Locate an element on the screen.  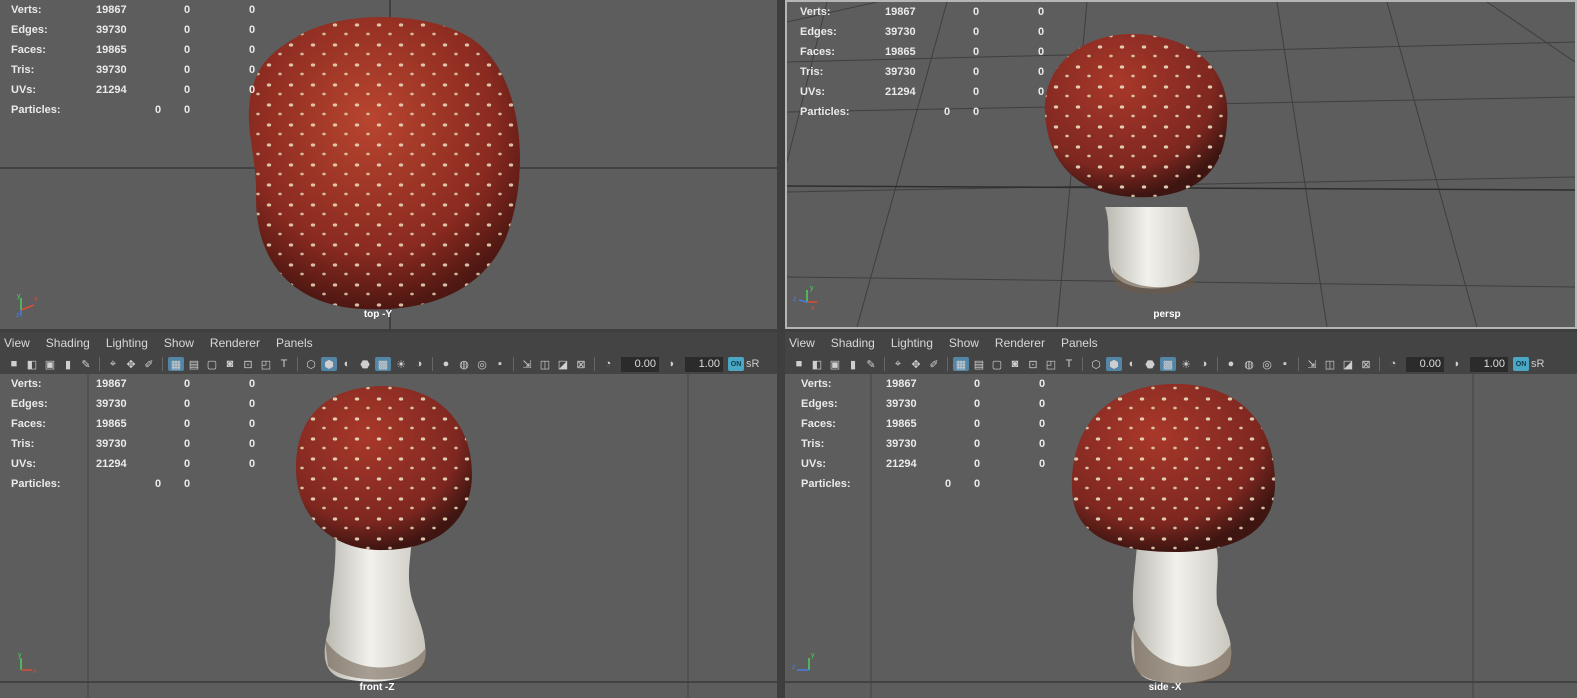
cap-spots is located at coordinates (384, 163).